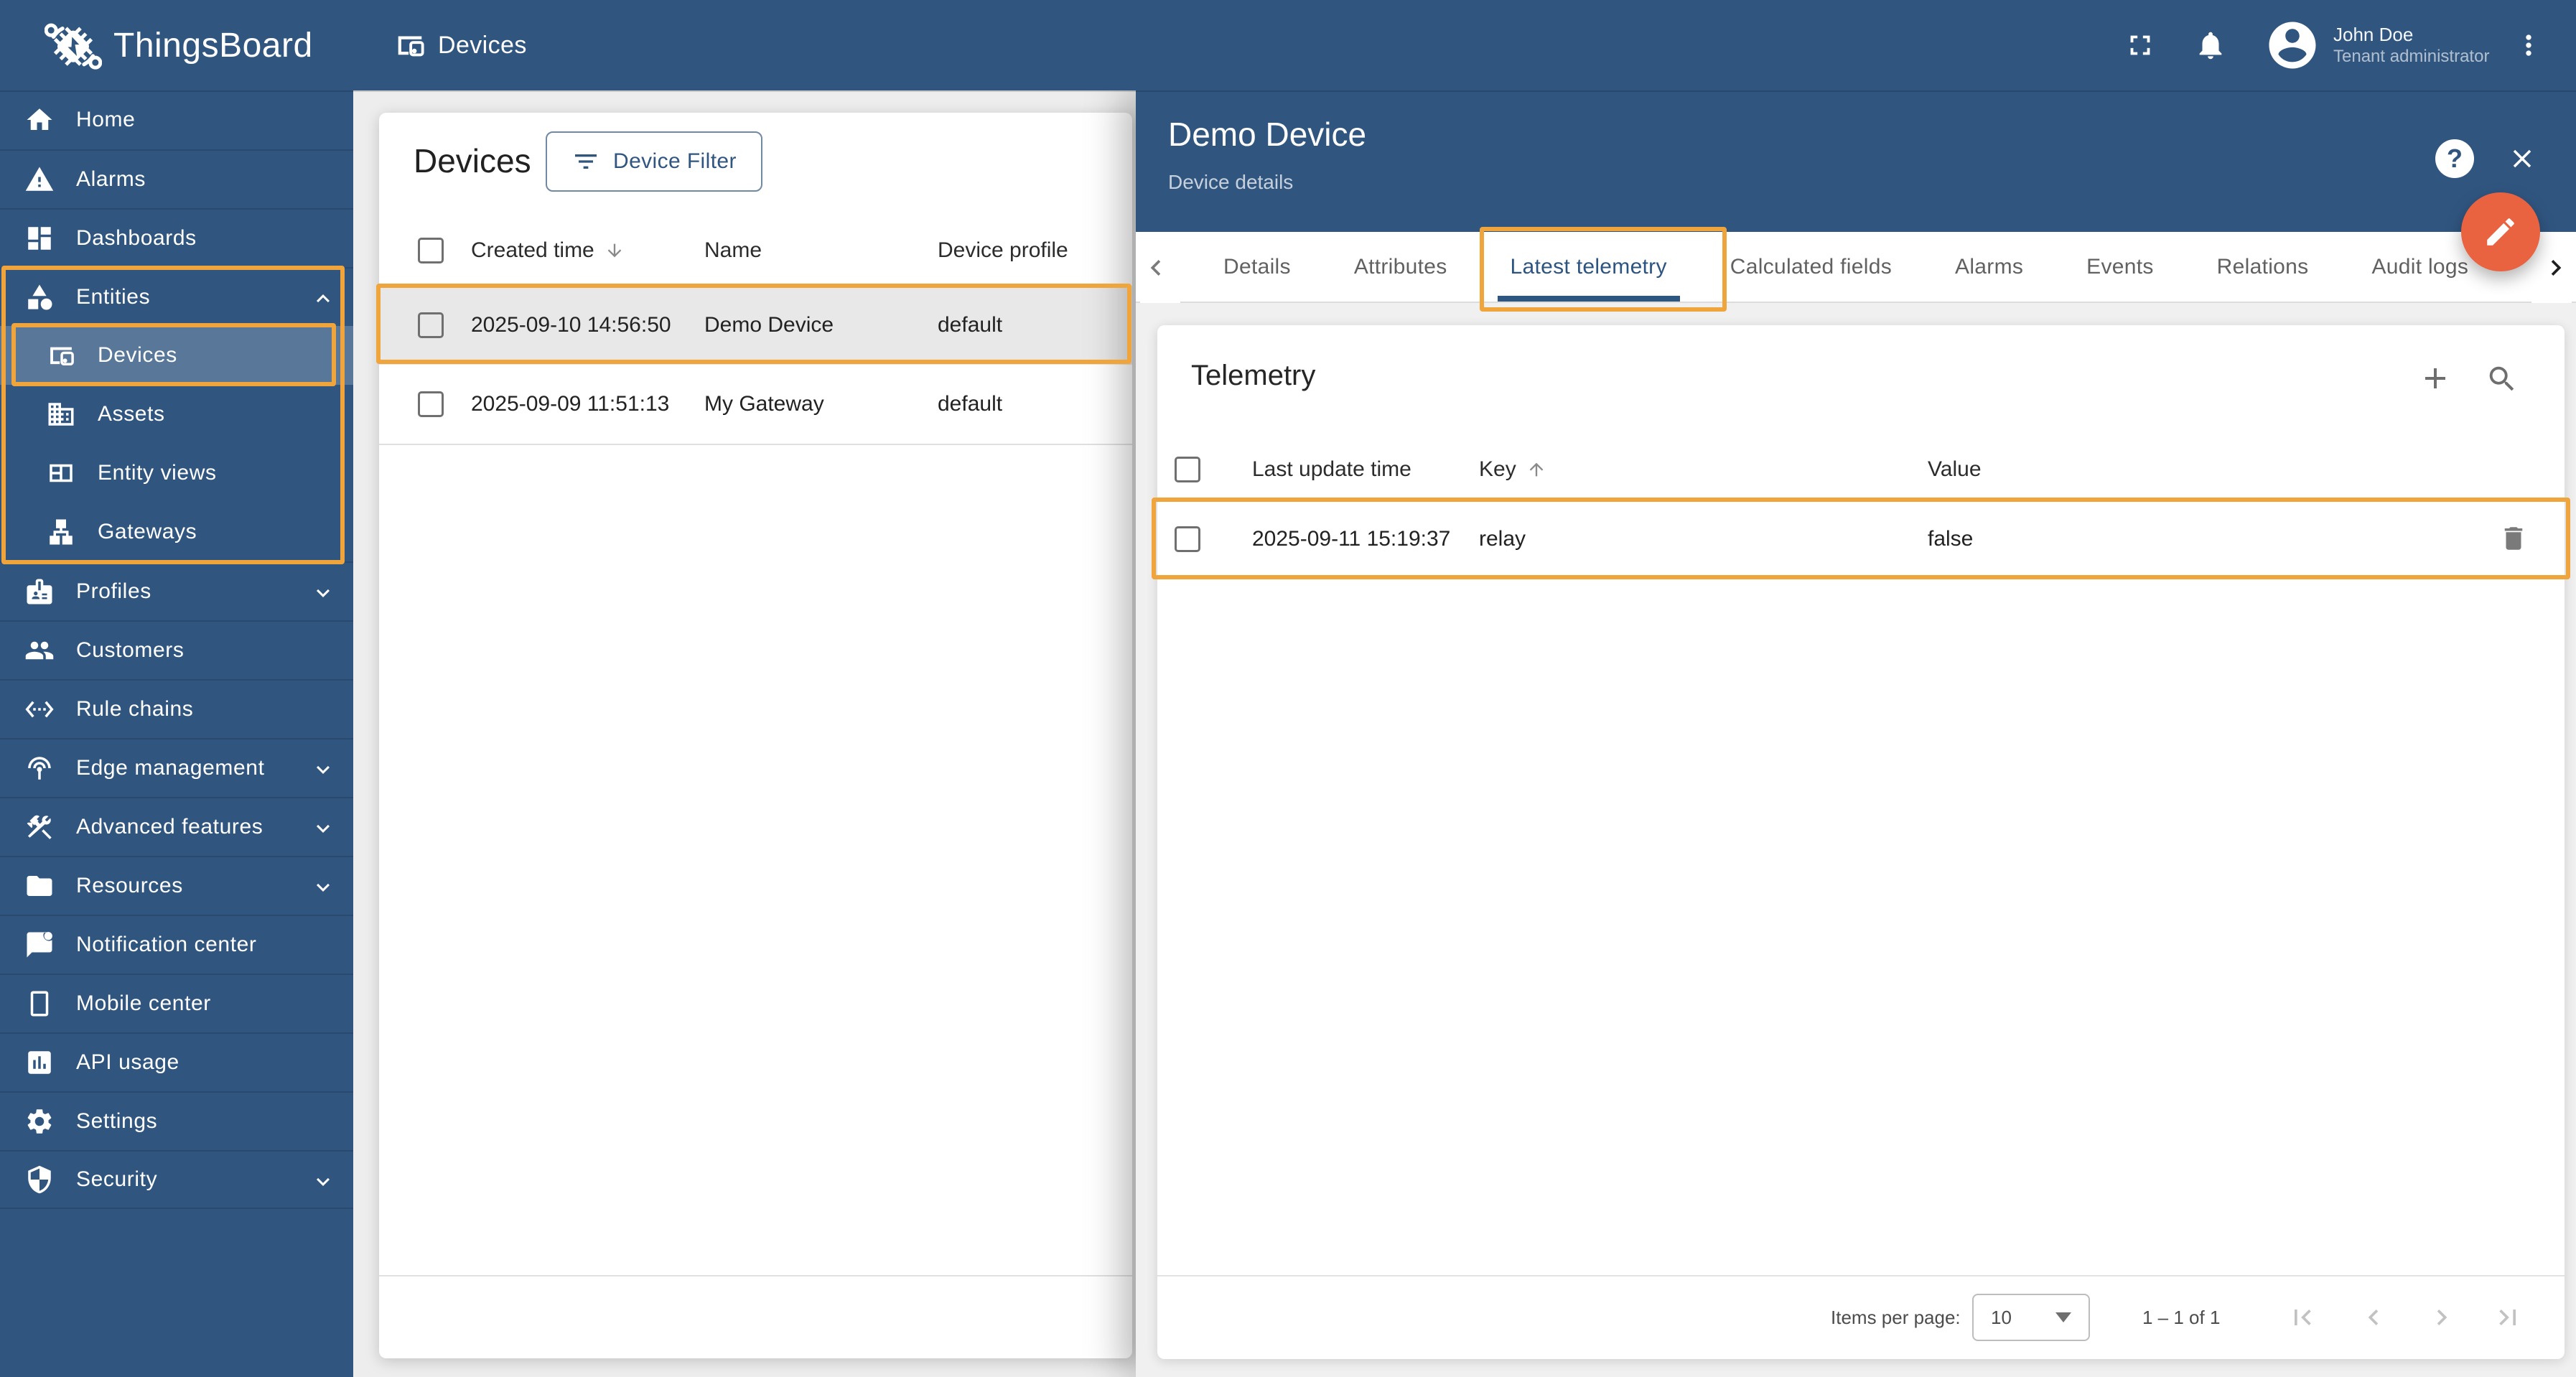 The width and height of the screenshot is (2576, 1377). Describe the element at coordinates (176, 767) in the screenshot. I see `sidebar-item-edge-management: Edge management` at that location.